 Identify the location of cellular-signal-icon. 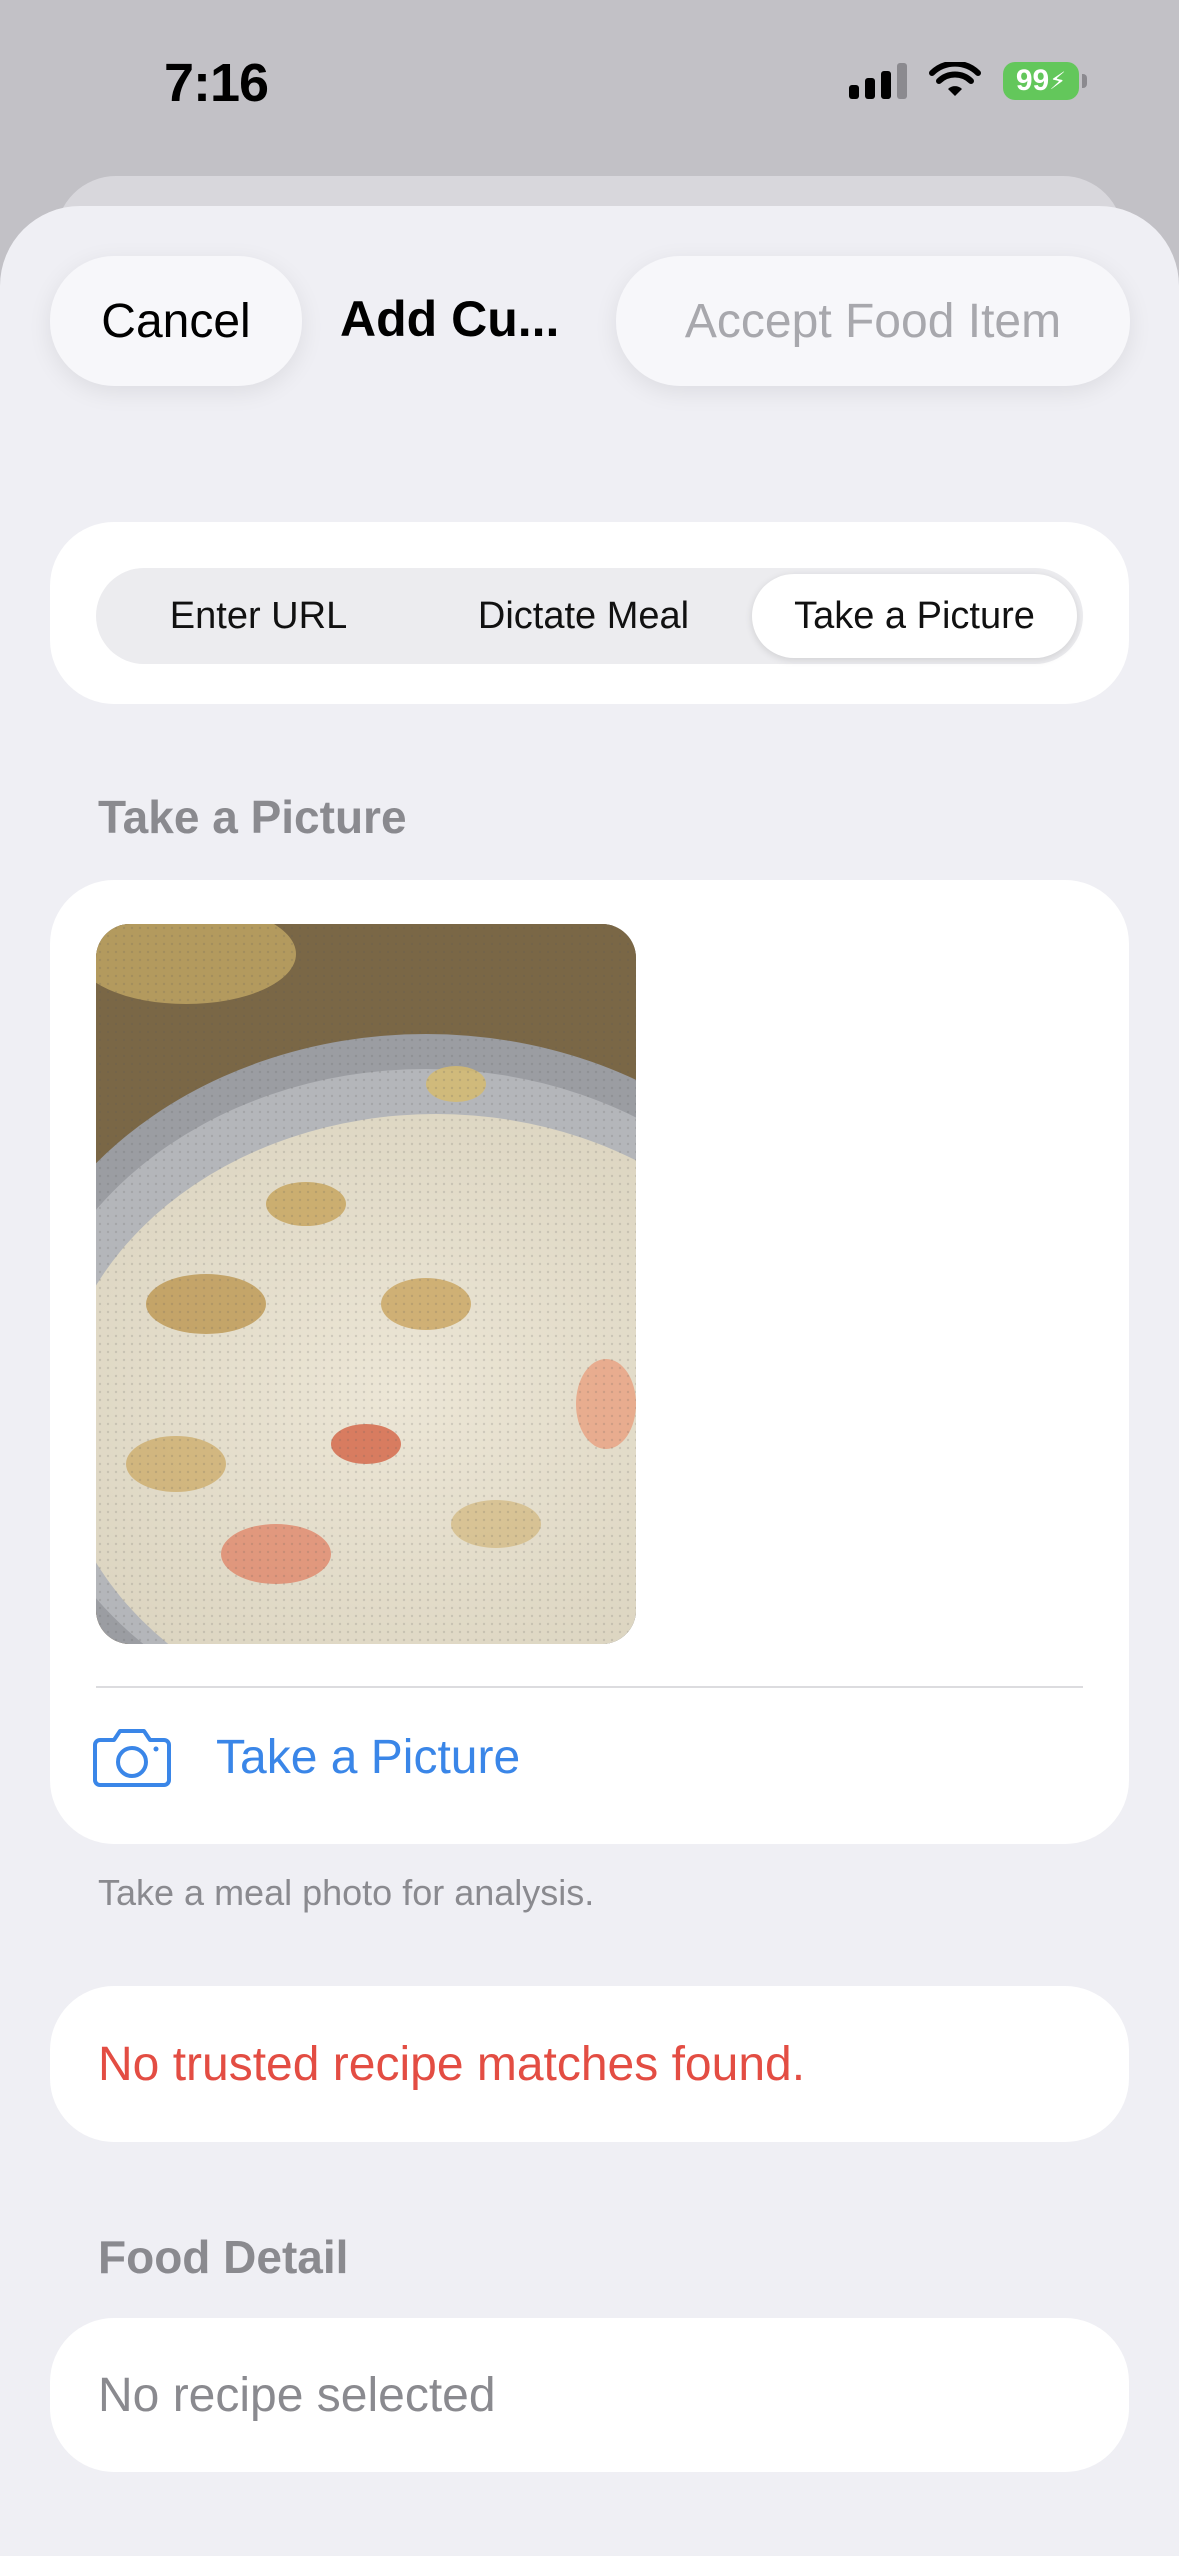
(878, 81).